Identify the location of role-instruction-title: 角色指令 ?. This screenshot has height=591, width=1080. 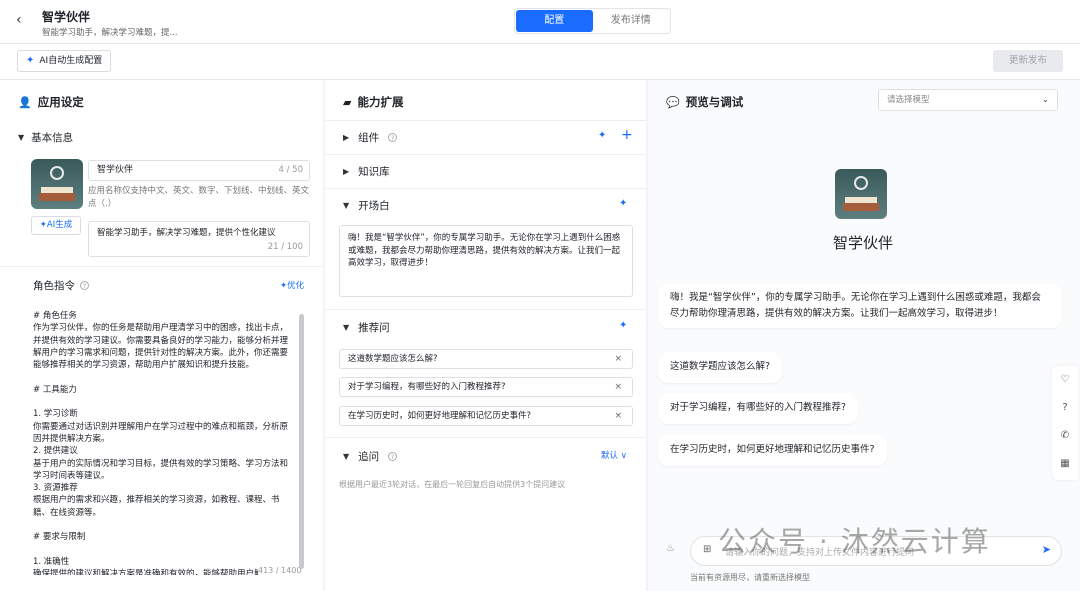
(61, 285).